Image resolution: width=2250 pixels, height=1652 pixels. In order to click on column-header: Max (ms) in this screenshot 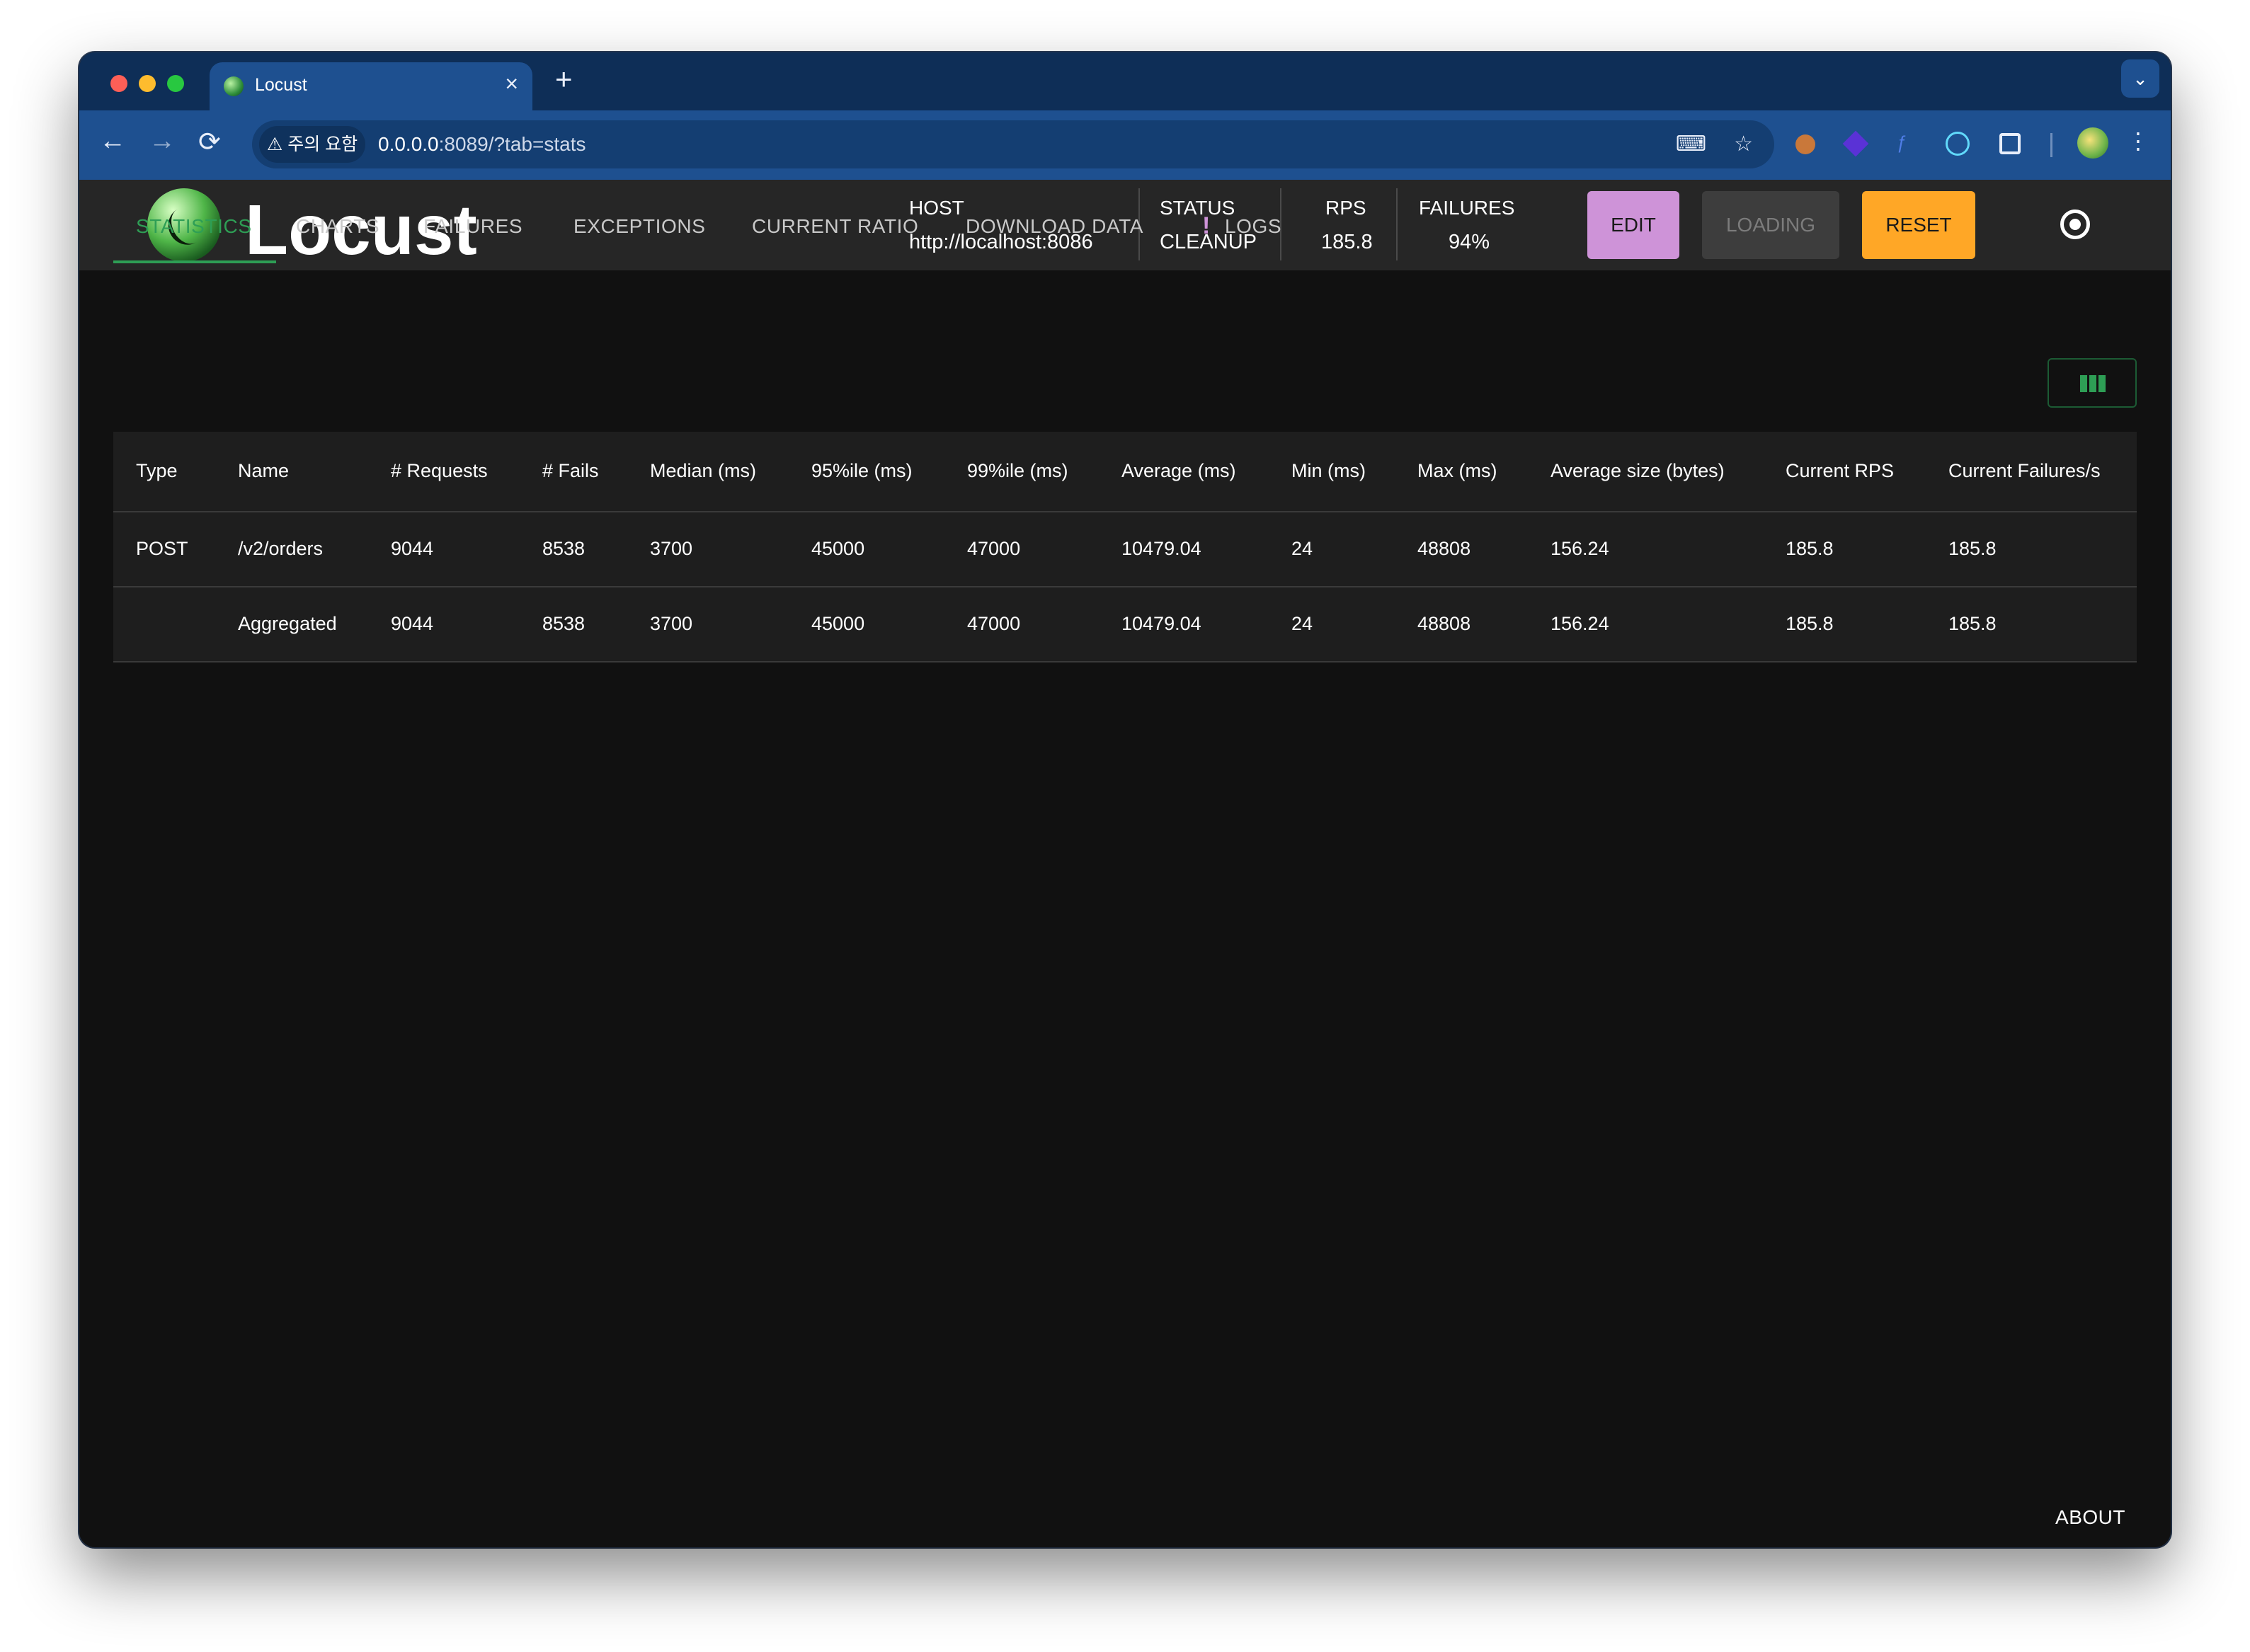, I will do `click(1457, 471)`.